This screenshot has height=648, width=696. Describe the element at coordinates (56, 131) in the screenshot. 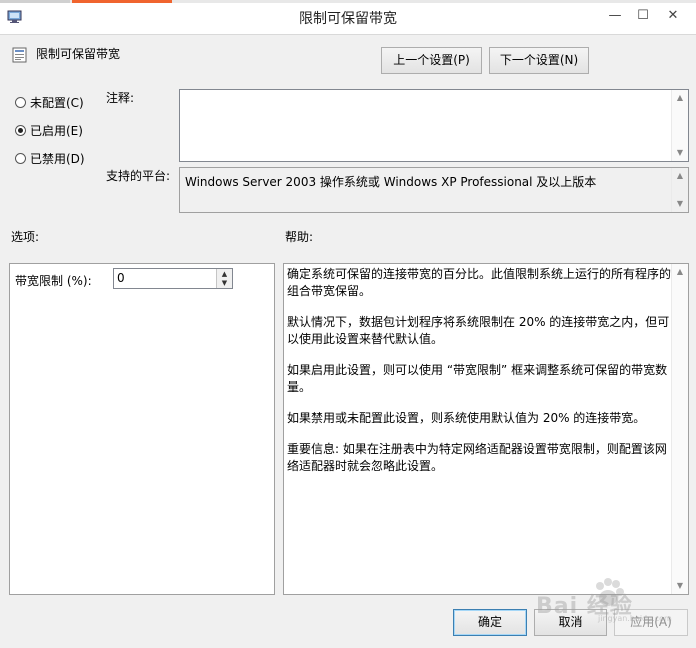

I see `radio-label: 已启用(E)` at that location.